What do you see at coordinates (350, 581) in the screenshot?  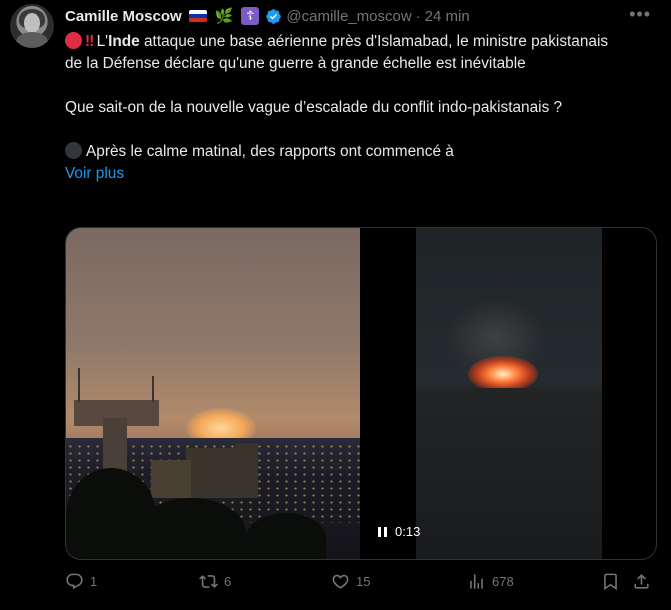 I see `like-button: 15` at bounding box center [350, 581].